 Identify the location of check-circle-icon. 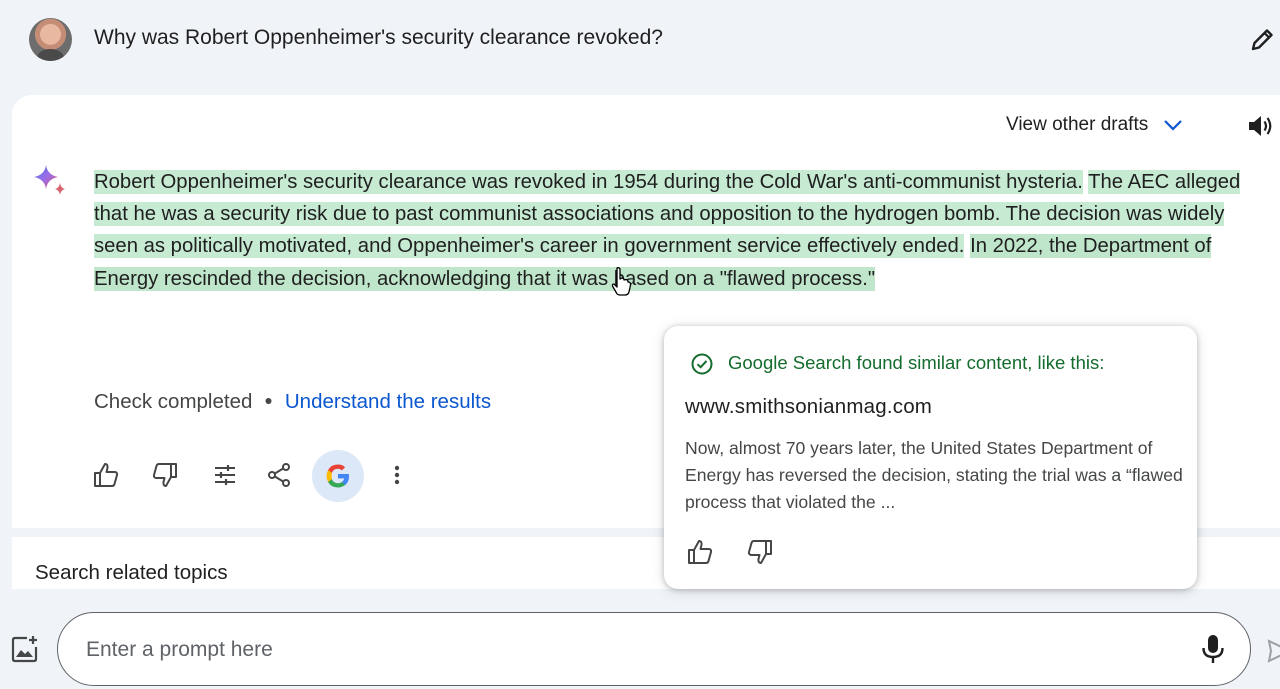
(702, 364).